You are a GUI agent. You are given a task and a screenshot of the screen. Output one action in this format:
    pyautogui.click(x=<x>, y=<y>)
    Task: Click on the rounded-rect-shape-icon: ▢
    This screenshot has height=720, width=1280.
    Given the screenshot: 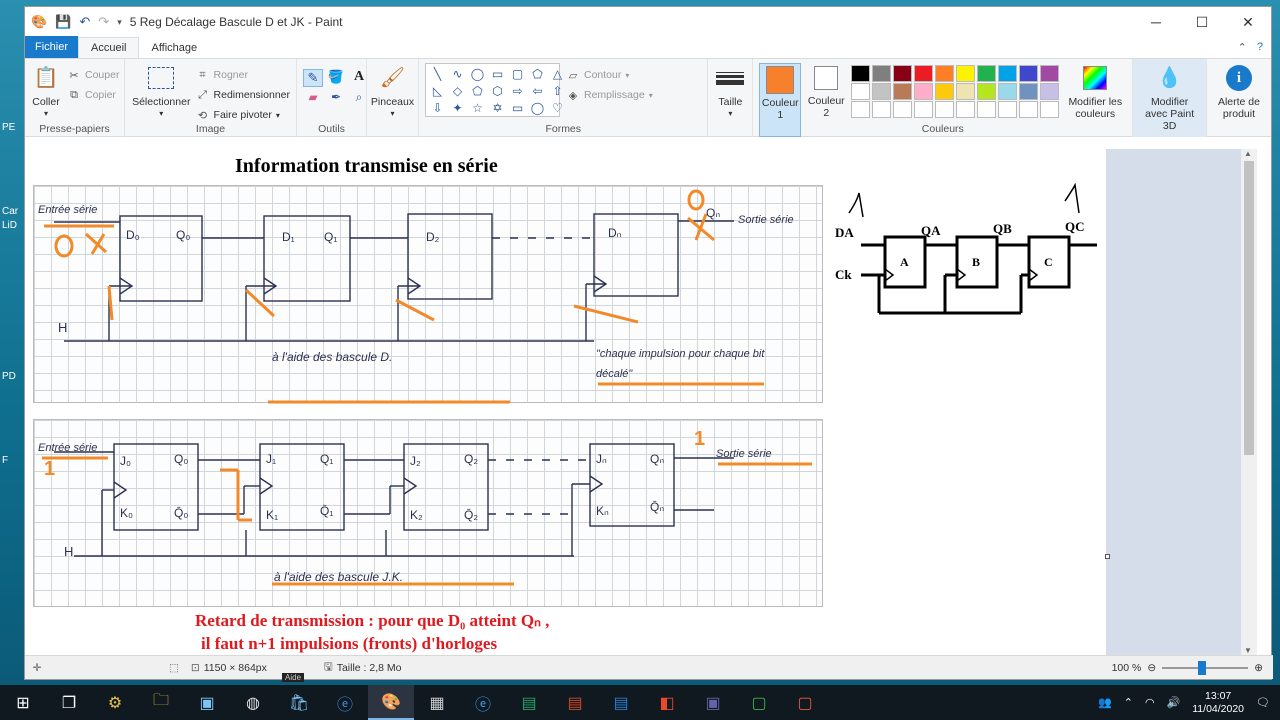 What is the action you would take?
    pyautogui.click(x=517, y=74)
    